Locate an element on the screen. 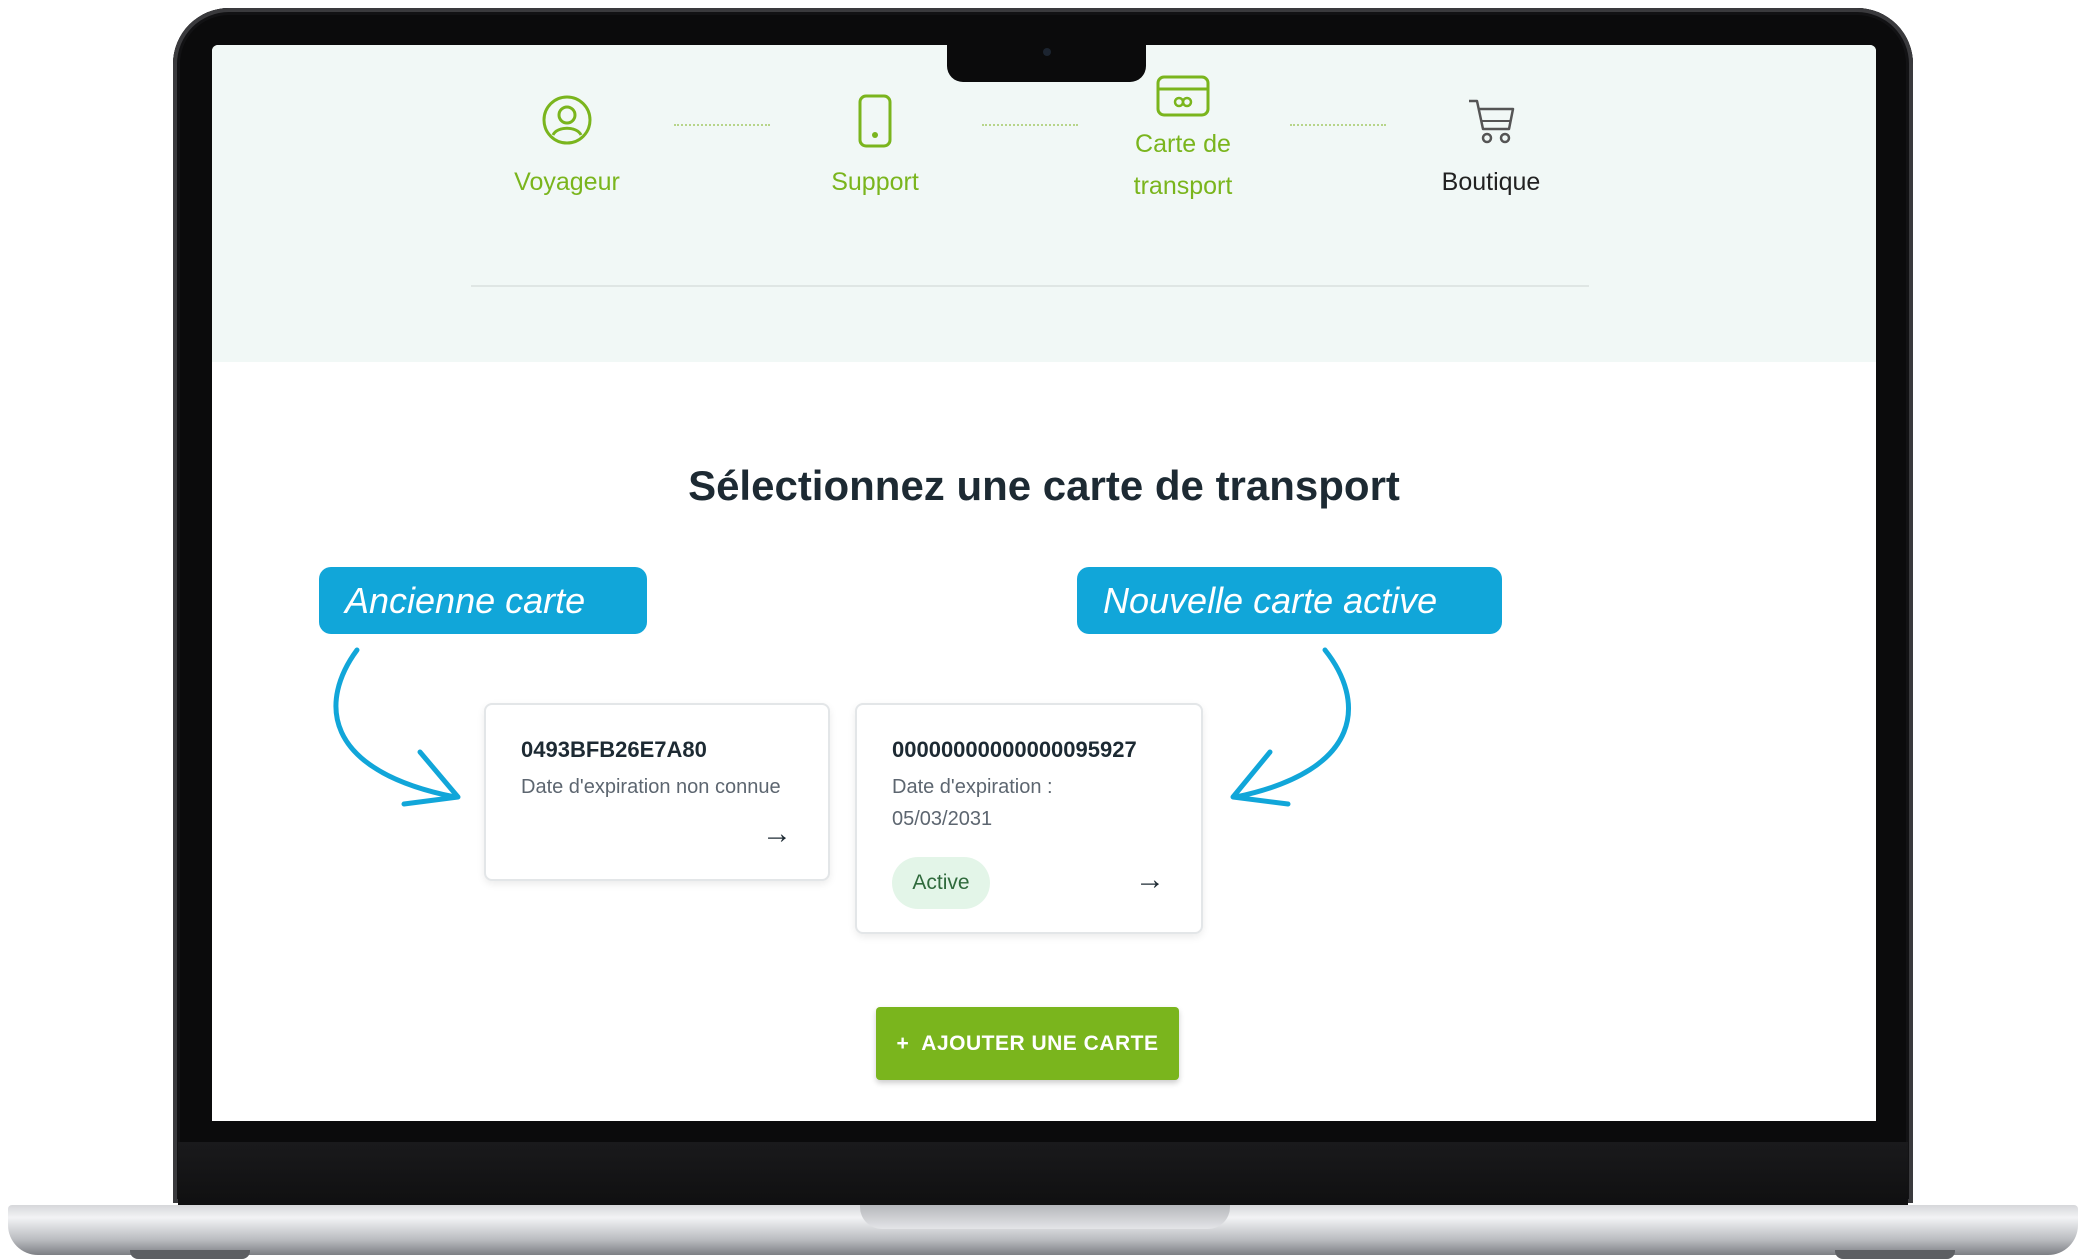  camera-icon is located at coordinates (1047, 52).